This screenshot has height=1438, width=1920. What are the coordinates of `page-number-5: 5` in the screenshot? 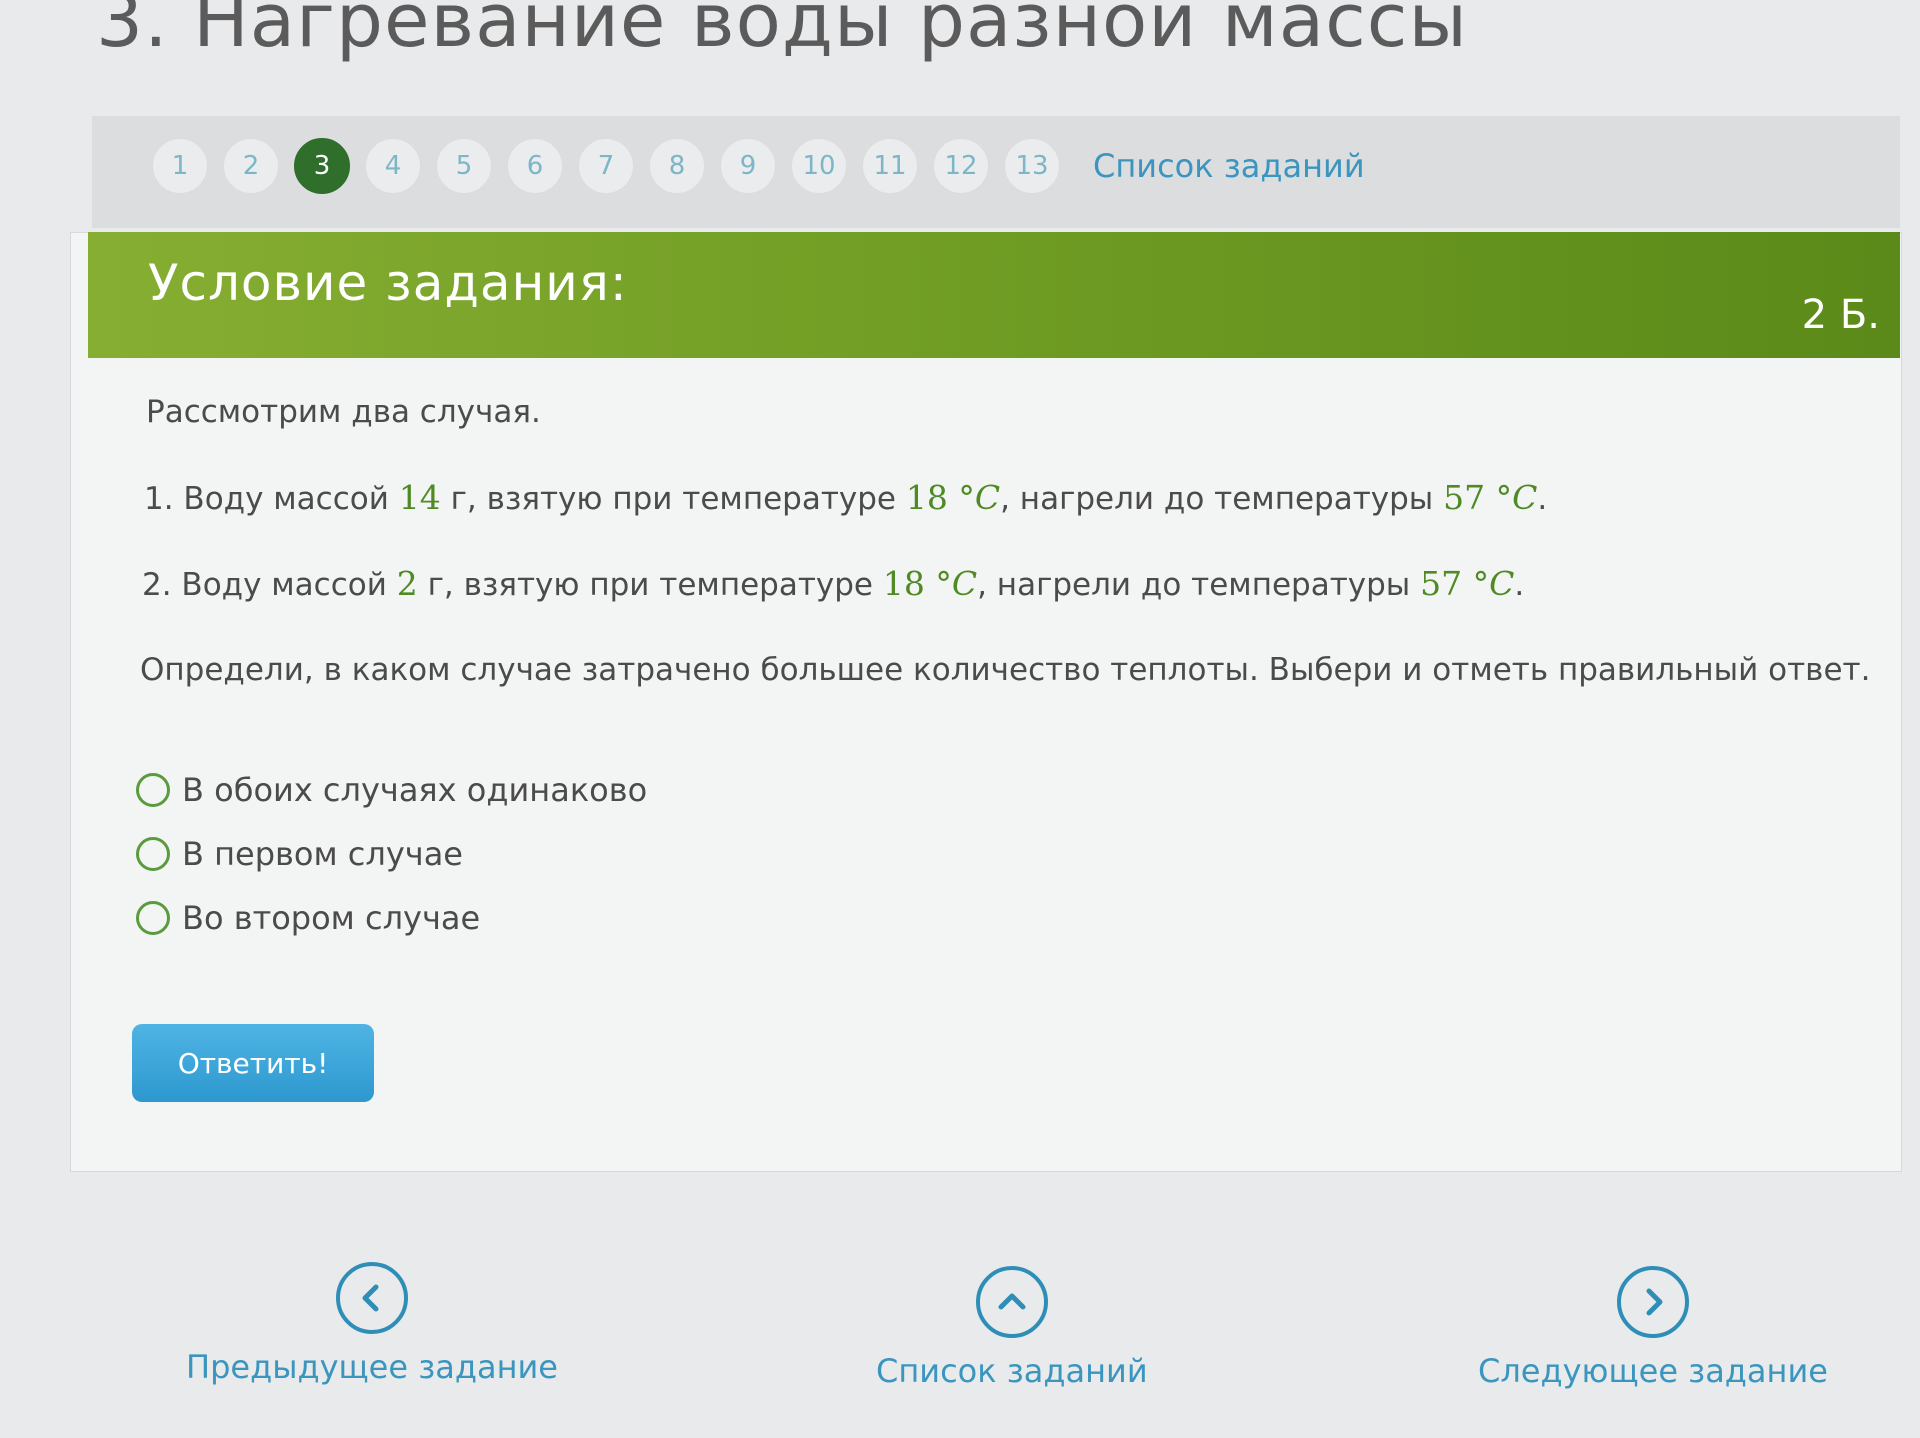 It's located at (464, 166).